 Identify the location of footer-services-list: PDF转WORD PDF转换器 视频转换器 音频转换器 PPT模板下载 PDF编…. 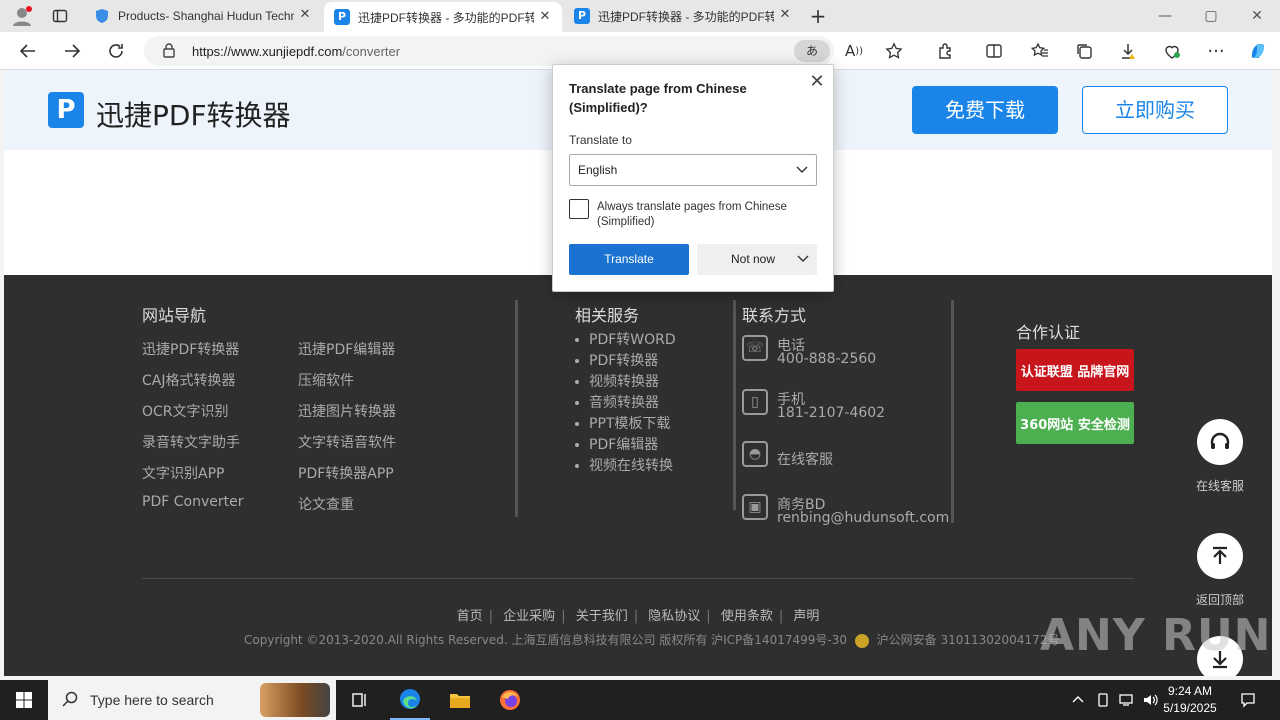
(625, 403).